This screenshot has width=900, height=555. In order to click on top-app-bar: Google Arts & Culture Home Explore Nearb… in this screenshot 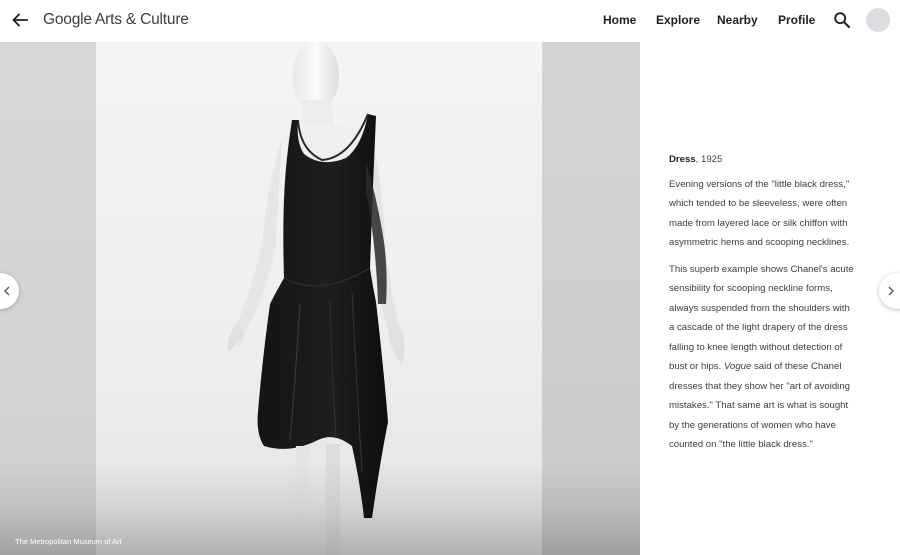, I will do `click(450, 21)`.